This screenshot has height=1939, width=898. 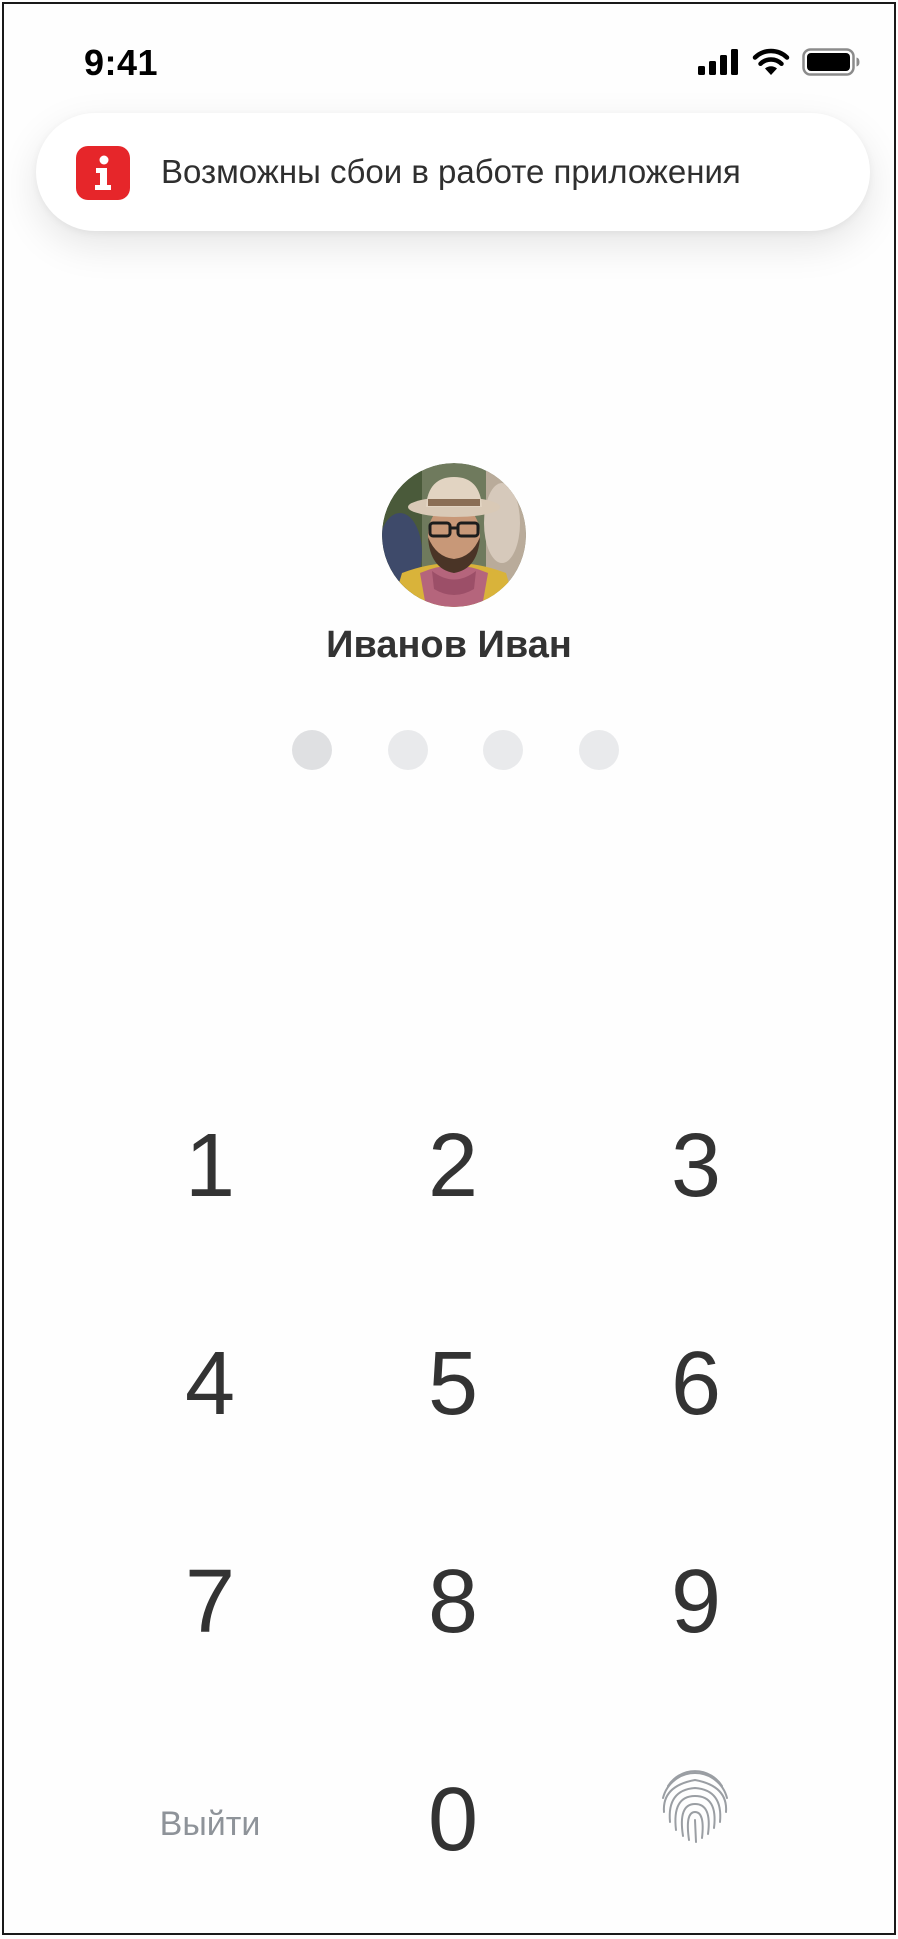 What do you see at coordinates (103, 173) in the screenshot?
I see `info-icon` at bounding box center [103, 173].